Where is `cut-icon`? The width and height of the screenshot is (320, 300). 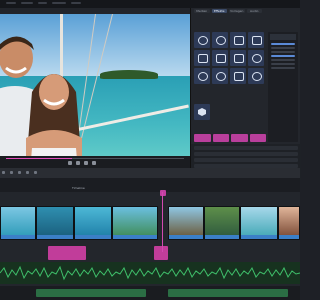
cut-icon is located at coordinates (3, 172).